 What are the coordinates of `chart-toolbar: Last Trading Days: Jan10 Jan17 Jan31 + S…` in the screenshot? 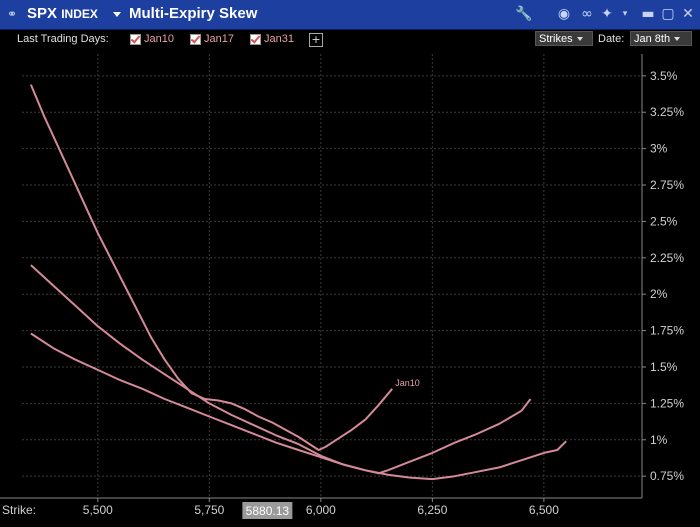 It's located at (350, 39).